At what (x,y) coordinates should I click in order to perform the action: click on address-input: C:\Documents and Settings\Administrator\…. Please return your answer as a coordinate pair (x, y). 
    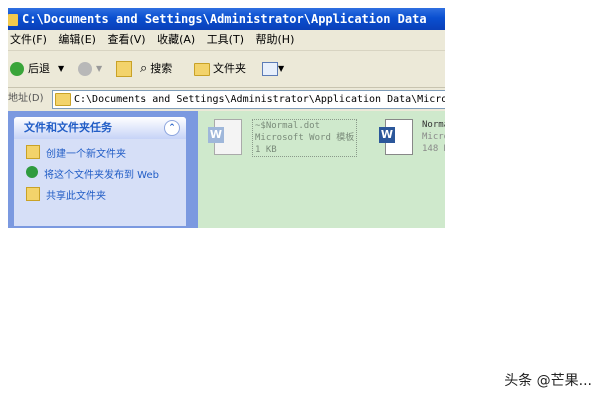
    Looking at the image, I should click on (248, 99).